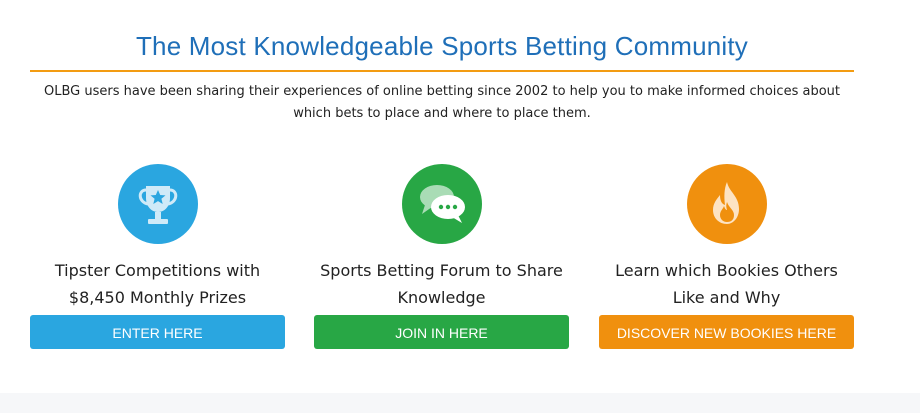 The width and height of the screenshot is (920, 413). Describe the element at coordinates (726, 284) in the screenshot. I see `feature-title: Learn which Bookies Others Like and Why` at that location.